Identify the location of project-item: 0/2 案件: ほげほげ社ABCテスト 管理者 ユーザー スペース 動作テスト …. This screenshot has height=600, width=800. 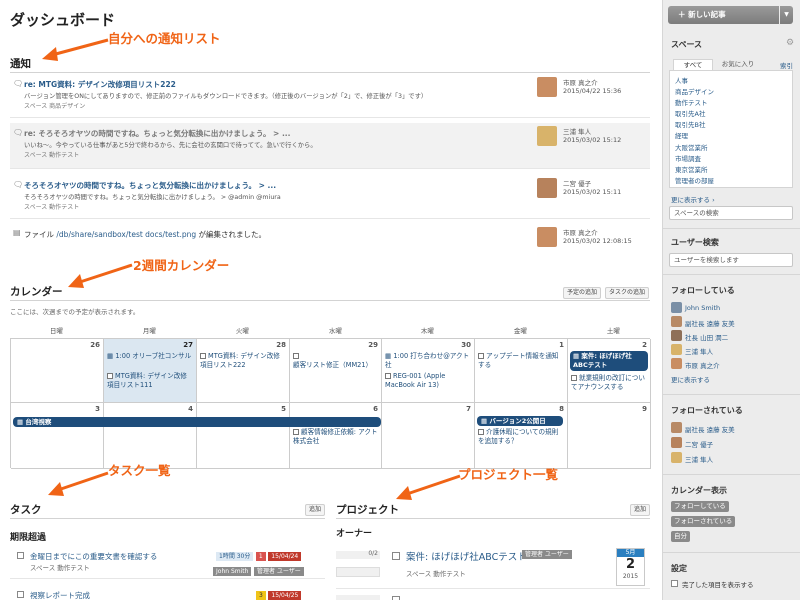
(493, 567).